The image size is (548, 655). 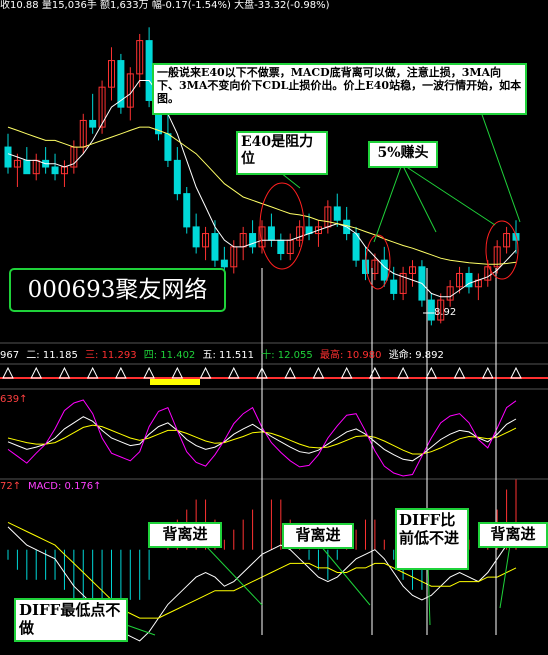 What do you see at coordinates (111, 355) in the screenshot?
I see `ma-value-2: 三: 11.293` at bounding box center [111, 355].